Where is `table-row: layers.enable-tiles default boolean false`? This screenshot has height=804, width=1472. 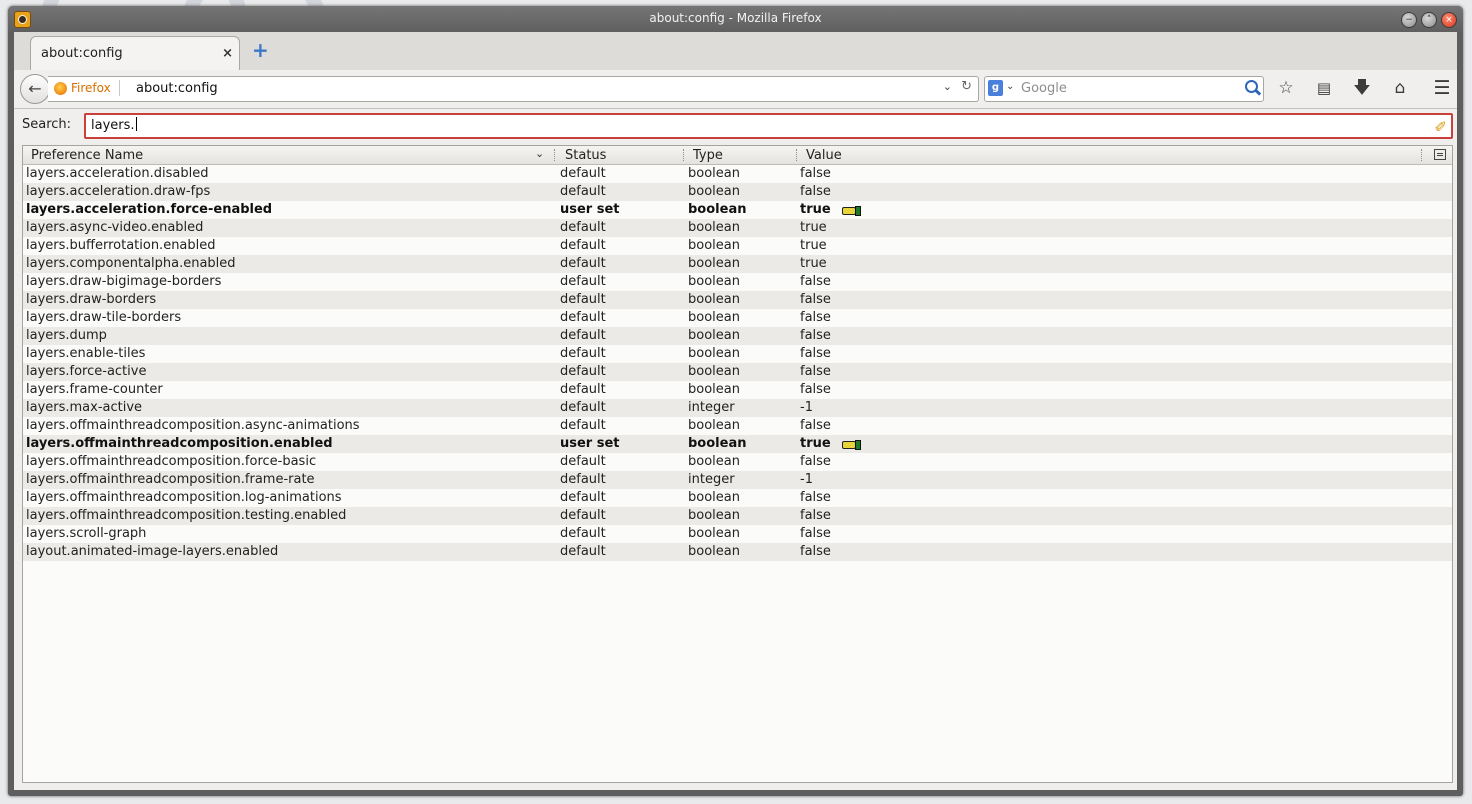
table-row: layers.enable-tiles default boolean false is located at coordinates (737, 354).